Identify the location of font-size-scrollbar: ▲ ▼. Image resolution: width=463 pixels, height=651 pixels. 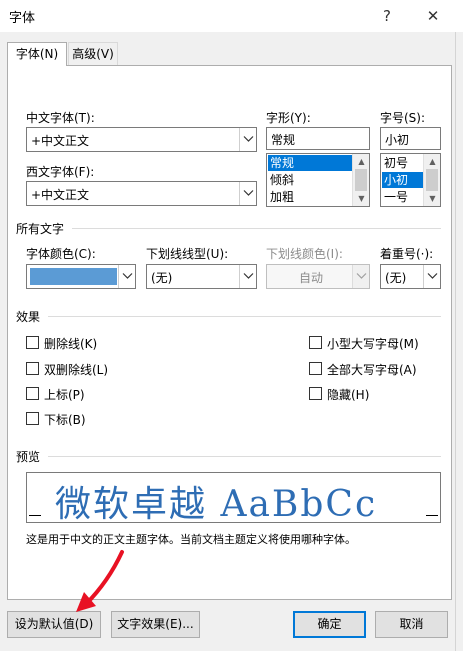
(431, 180).